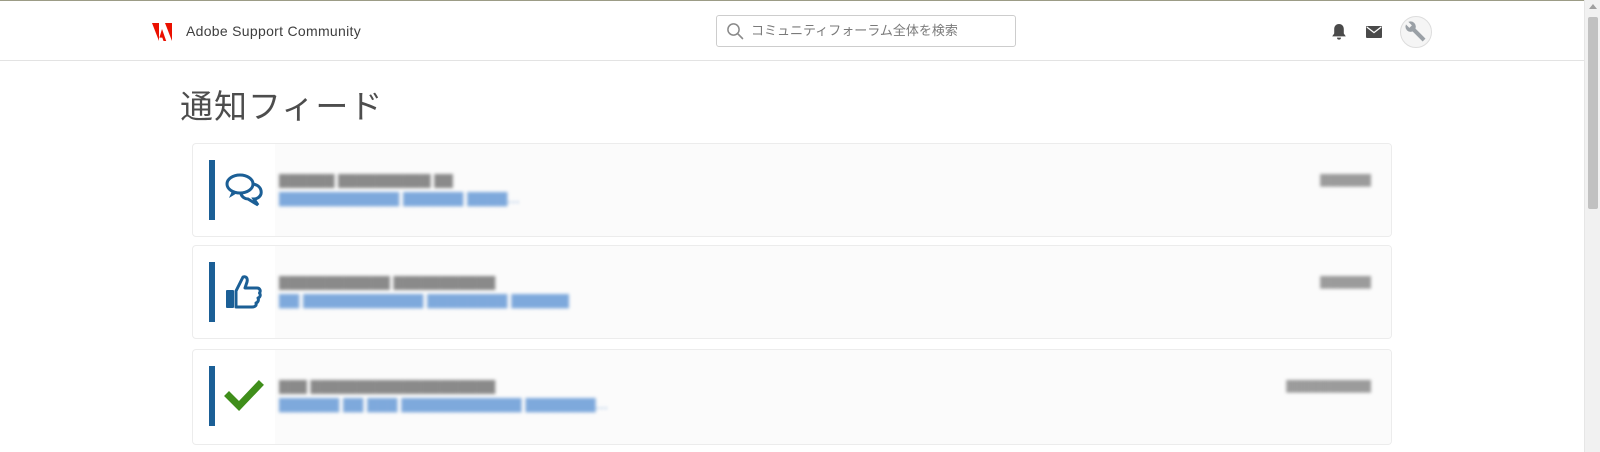 Image resolution: width=1600 pixels, height=452 pixels. Describe the element at coordinates (273, 31) in the screenshot. I see `brand-name: Adobe Support Community` at that location.